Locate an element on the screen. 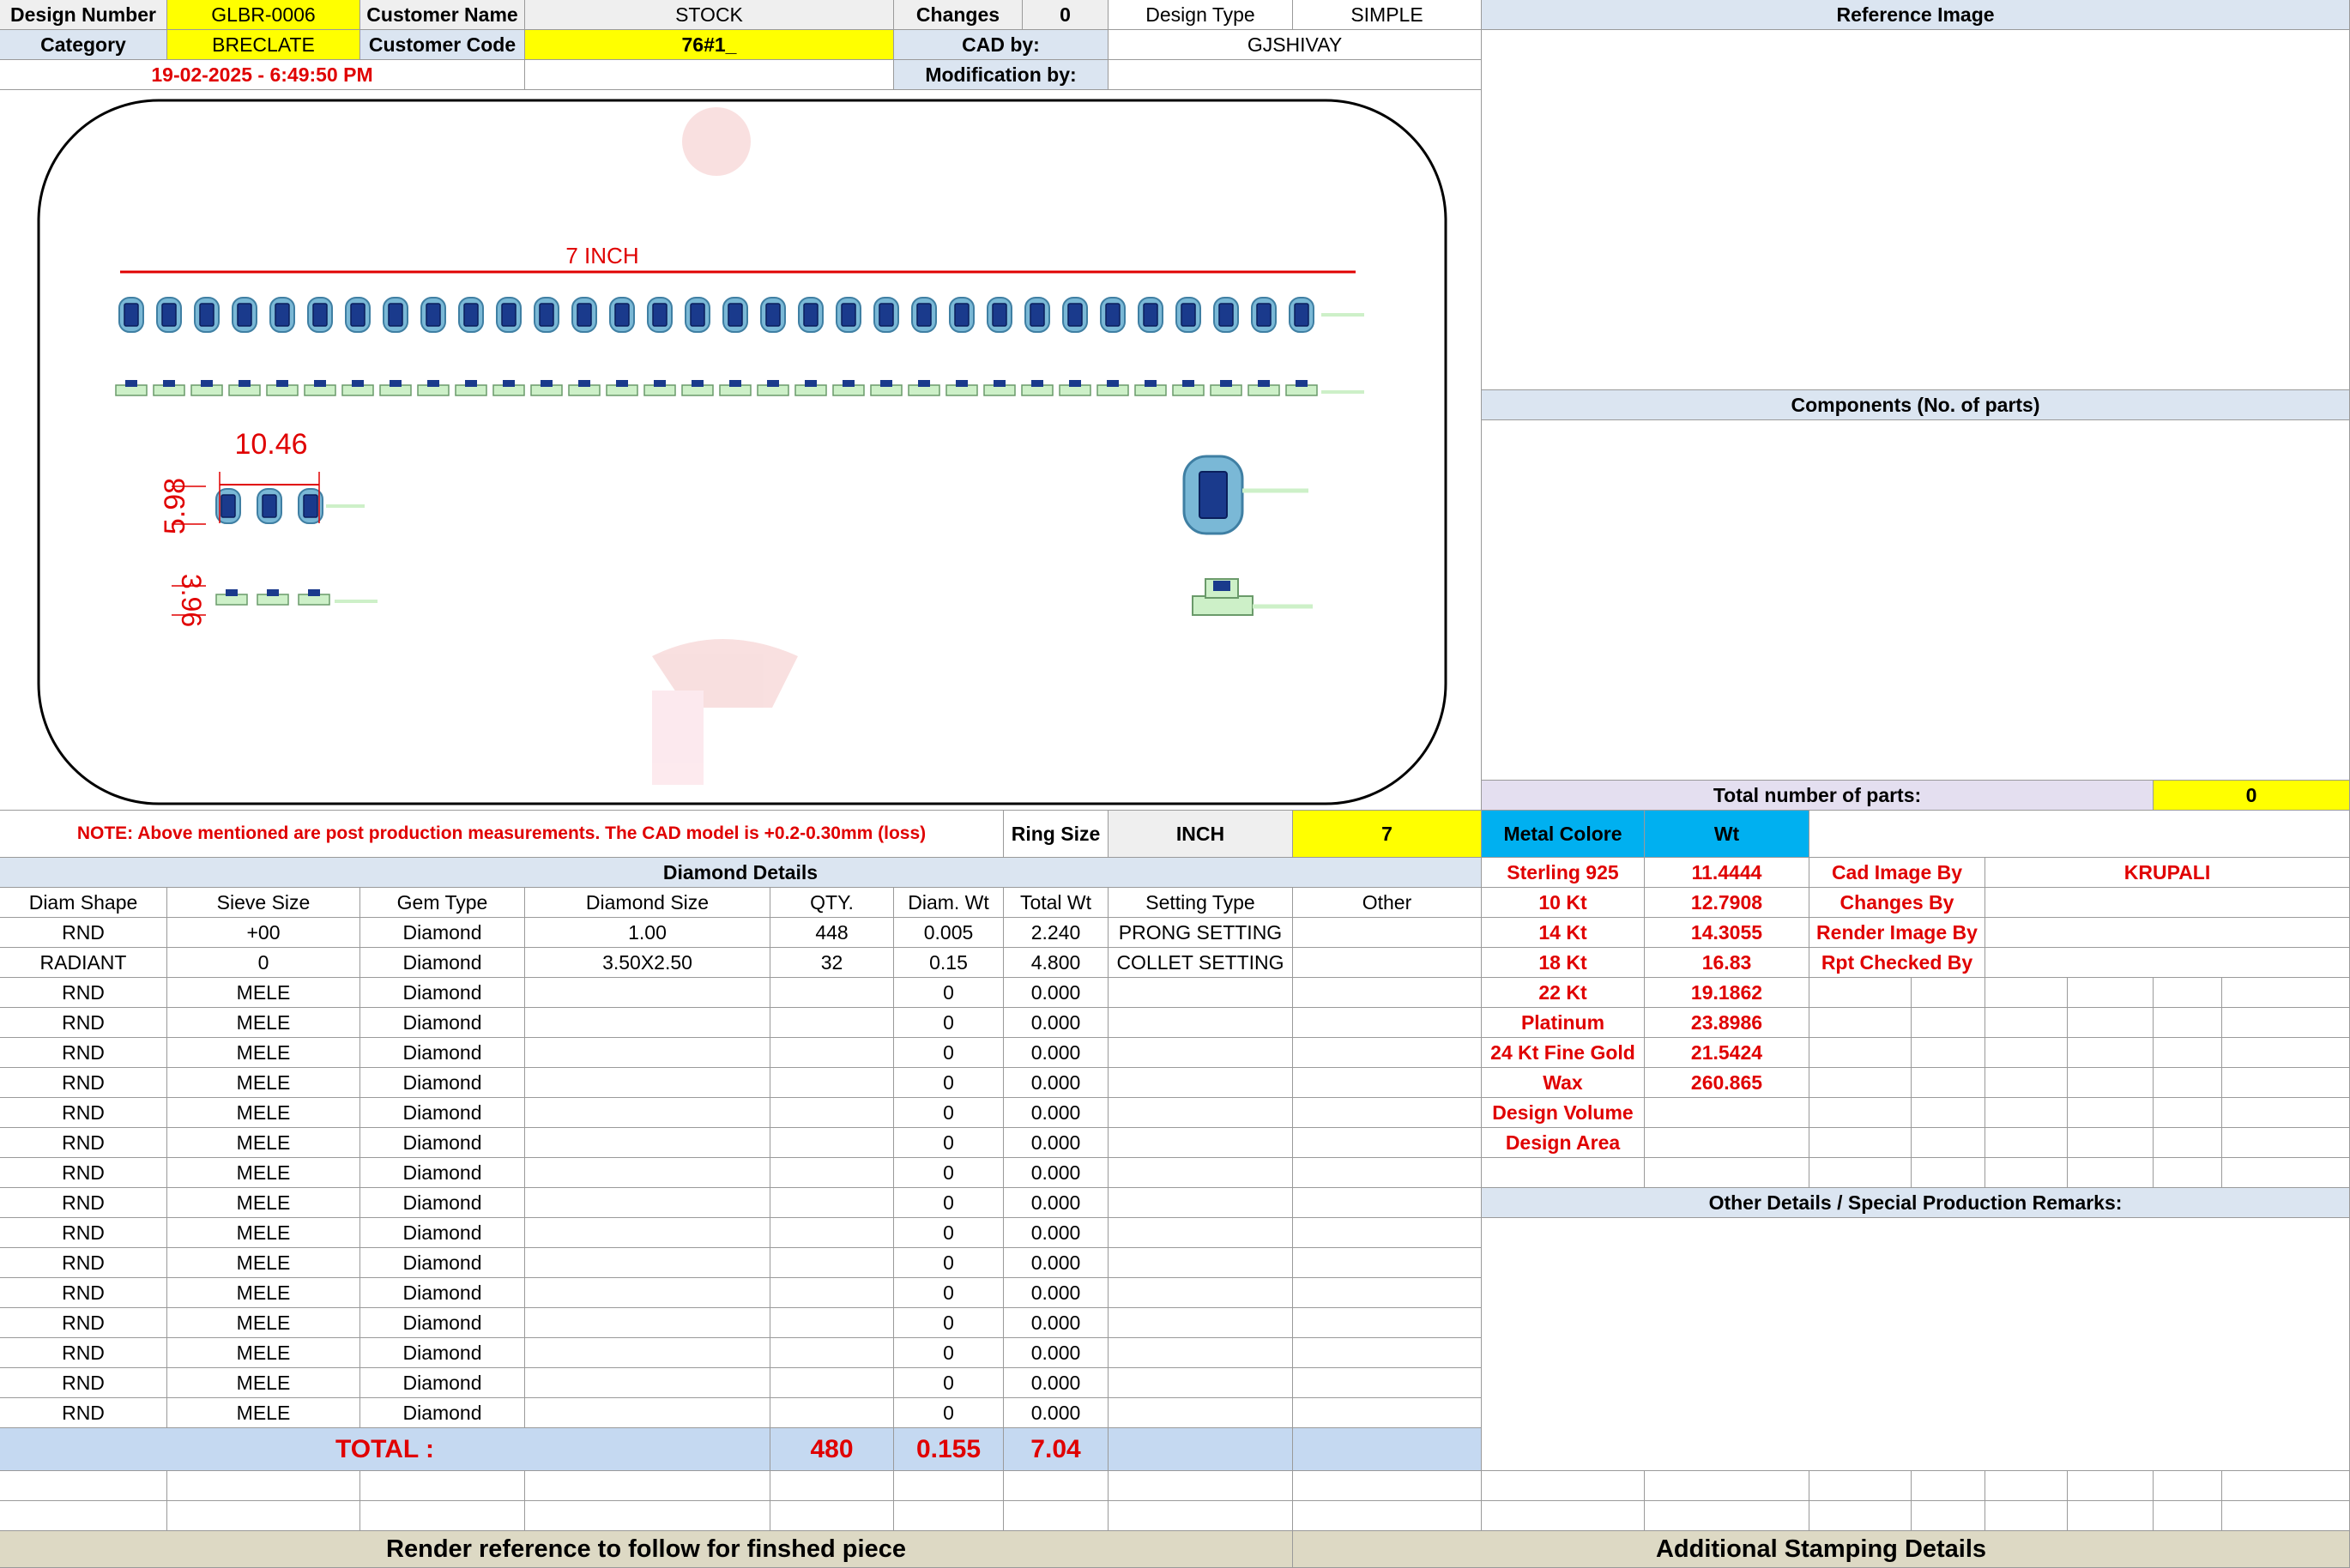  cell-setting-type: PRONG SETTING is located at coordinates (1201, 933).